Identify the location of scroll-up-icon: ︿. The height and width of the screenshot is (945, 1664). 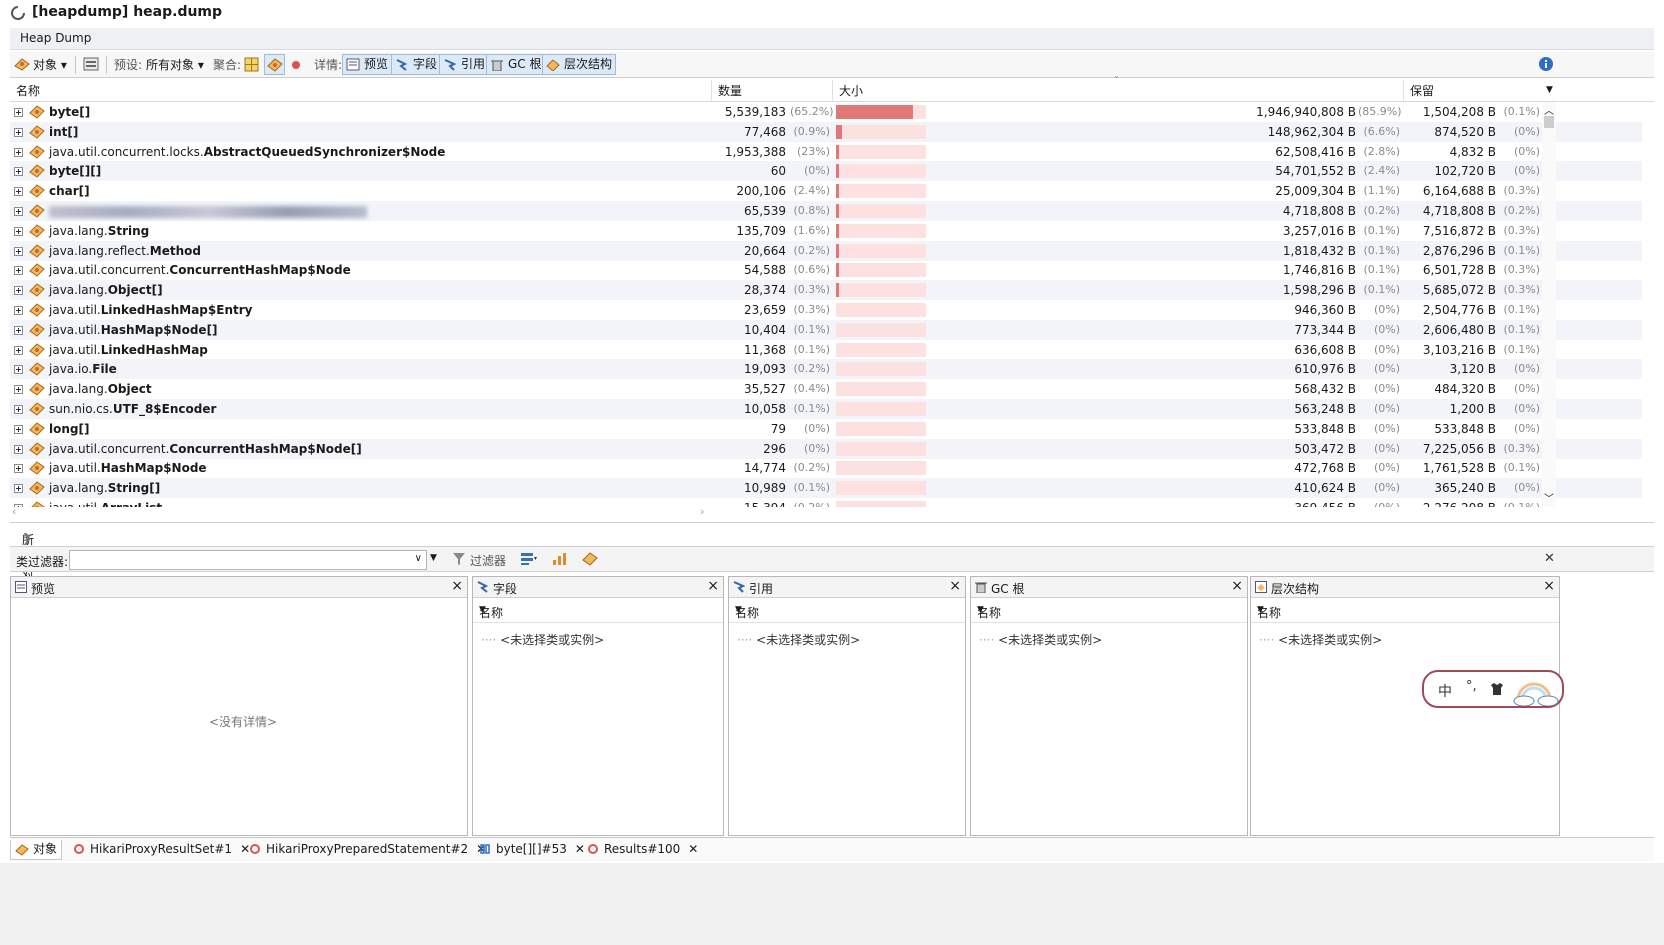
(1549, 109).